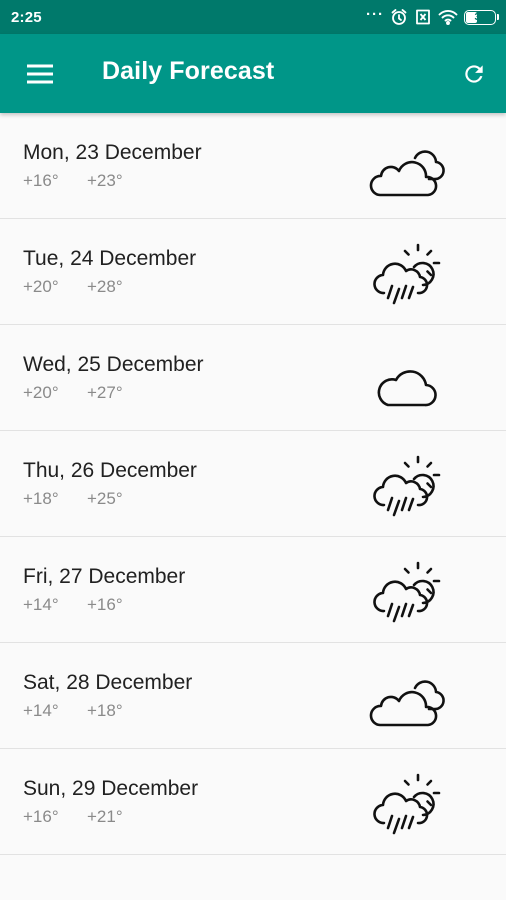  Describe the element at coordinates (73, 499) in the screenshot. I see `forecast-temps: +18° +25°` at that location.